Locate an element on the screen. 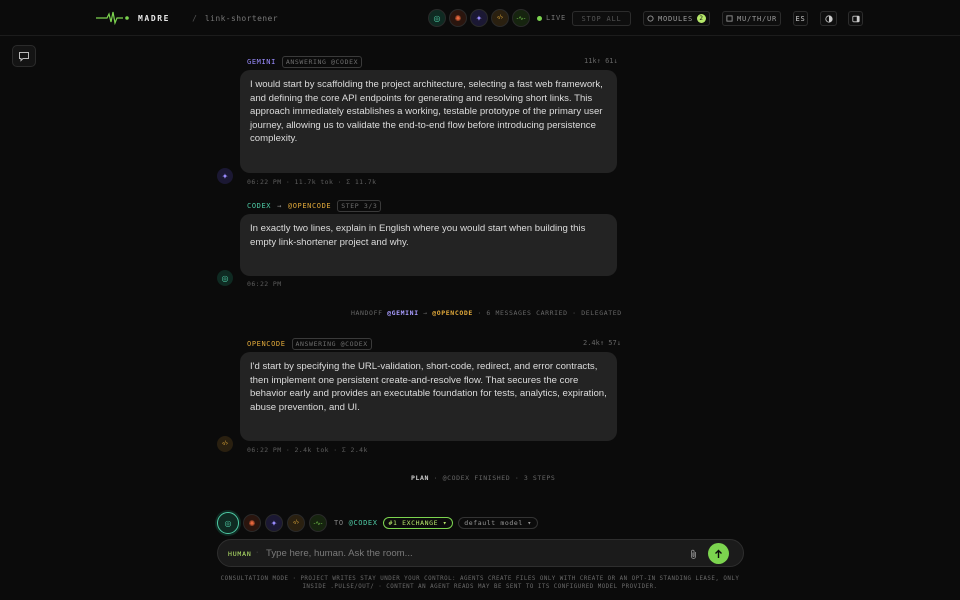  message-header: GEMINI ANSWERING @CODEX is located at coordinates (305, 62).